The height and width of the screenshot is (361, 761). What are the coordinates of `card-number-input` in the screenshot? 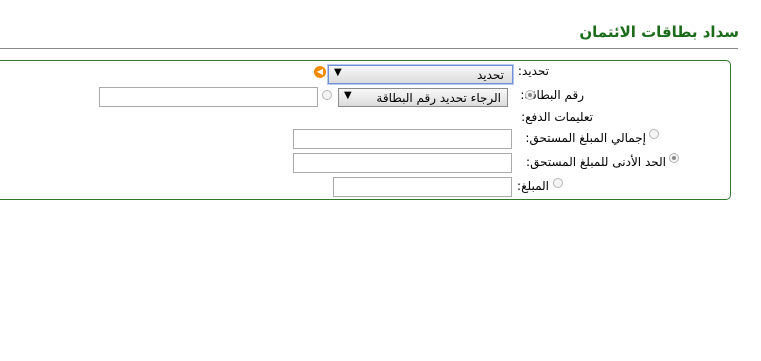 It's located at (208, 97).